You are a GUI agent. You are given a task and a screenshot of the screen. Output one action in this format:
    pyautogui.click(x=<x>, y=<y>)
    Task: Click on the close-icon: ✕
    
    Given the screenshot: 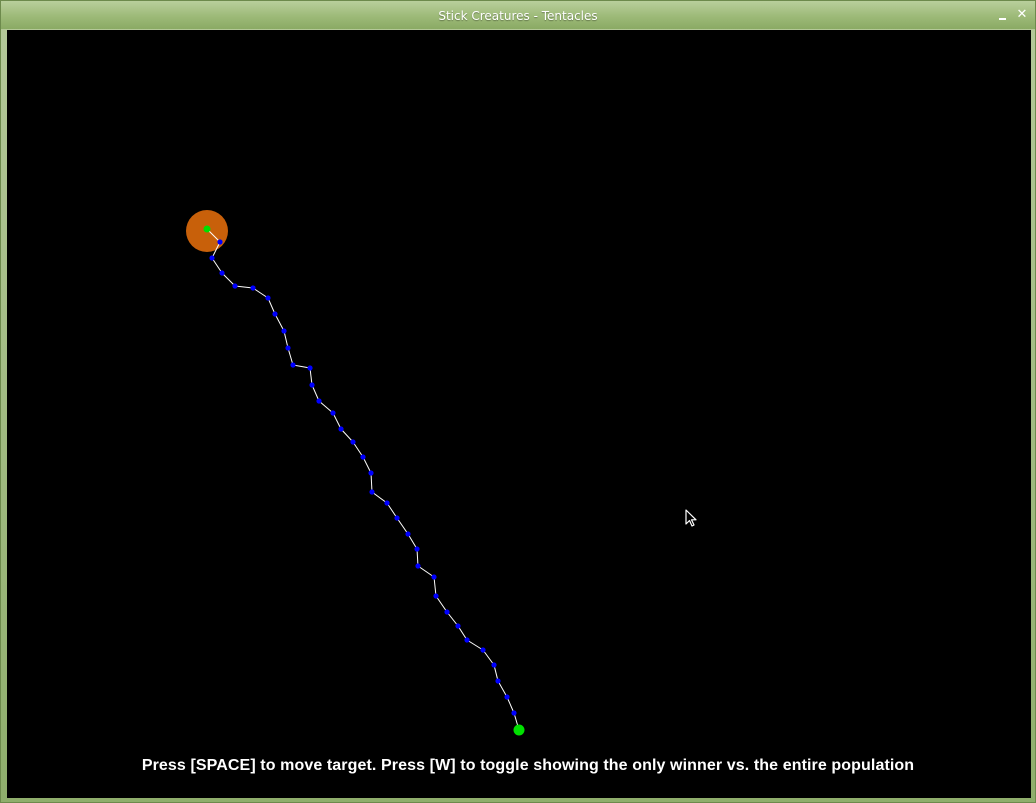 What is the action you would take?
    pyautogui.click(x=1022, y=14)
    